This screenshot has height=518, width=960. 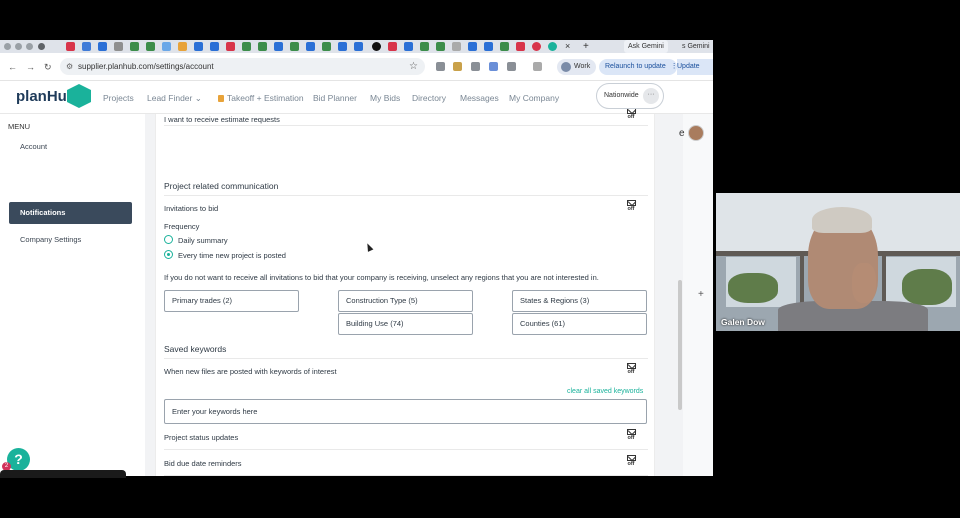 What do you see at coordinates (413, 66) in the screenshot?
I see `bookmark-star-icon: ☆` at bounding box center [413, 66].